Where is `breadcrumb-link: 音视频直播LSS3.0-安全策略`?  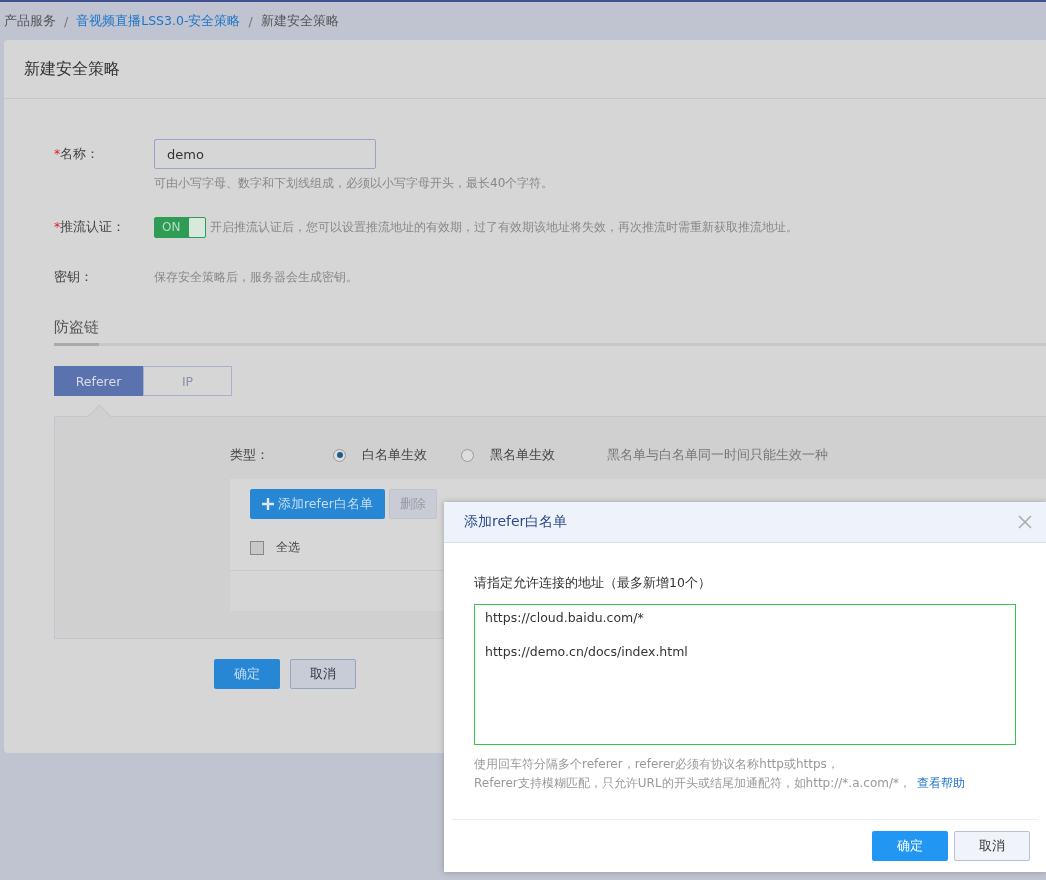 breadcrumb-link: 音视频直播LSS3.0-安全策略 is located at coordinates (158, 21).